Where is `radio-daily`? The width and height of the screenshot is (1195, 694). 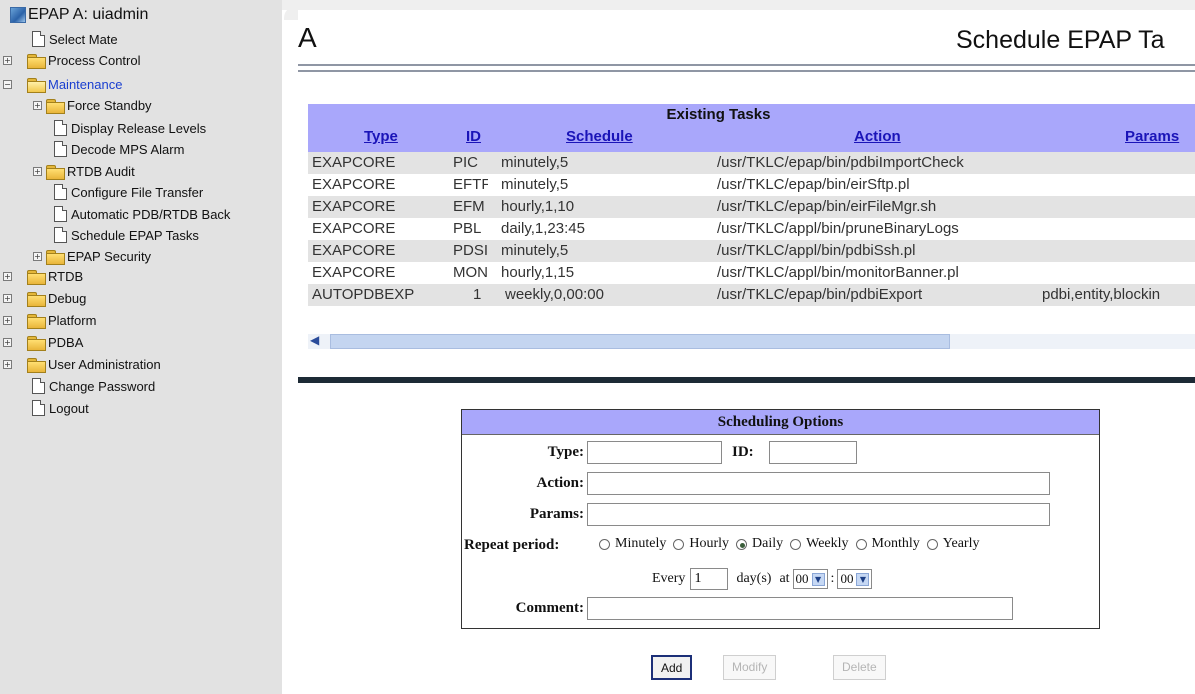 radio-daily is located at coordinates (742, 544).